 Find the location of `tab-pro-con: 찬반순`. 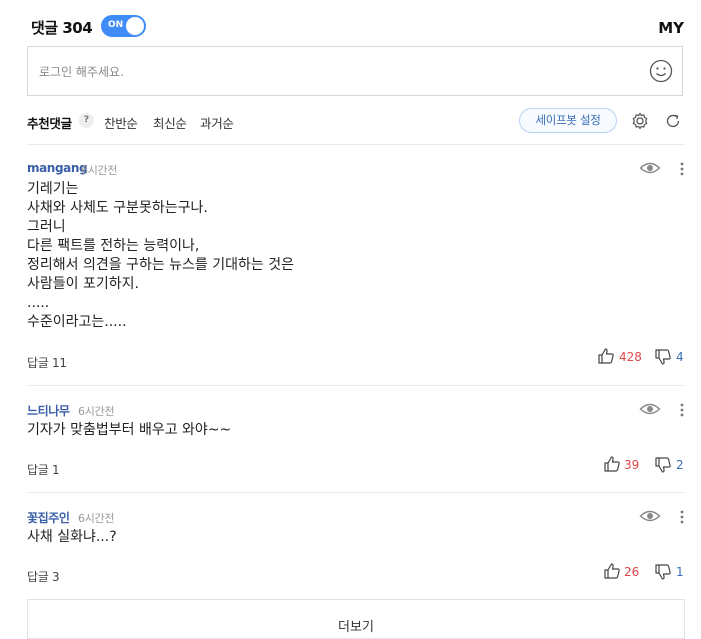

tab-pro-con: 찬반순 is located at coordinates (121, 122).